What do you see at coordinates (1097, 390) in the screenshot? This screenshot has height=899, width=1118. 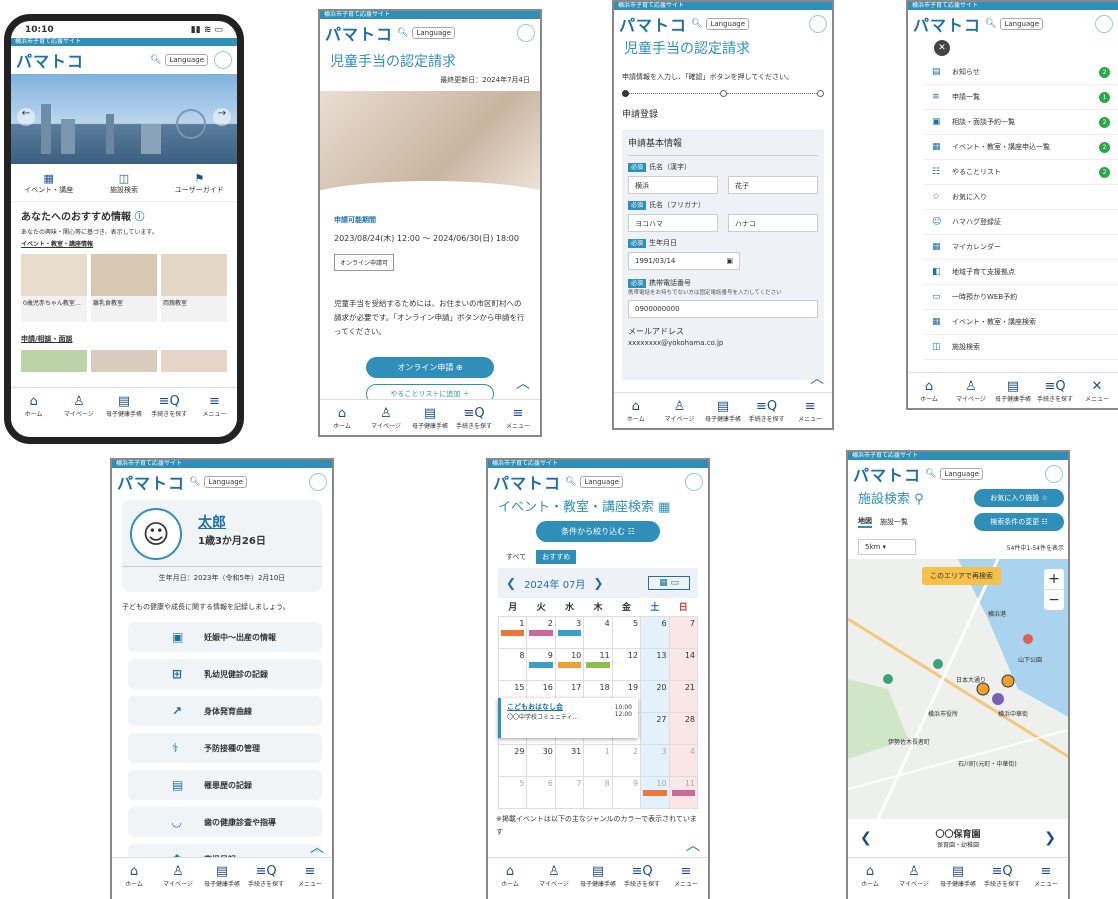 I see `nav-menu: ✕ メニュー` at bounding box center [1097, 390].